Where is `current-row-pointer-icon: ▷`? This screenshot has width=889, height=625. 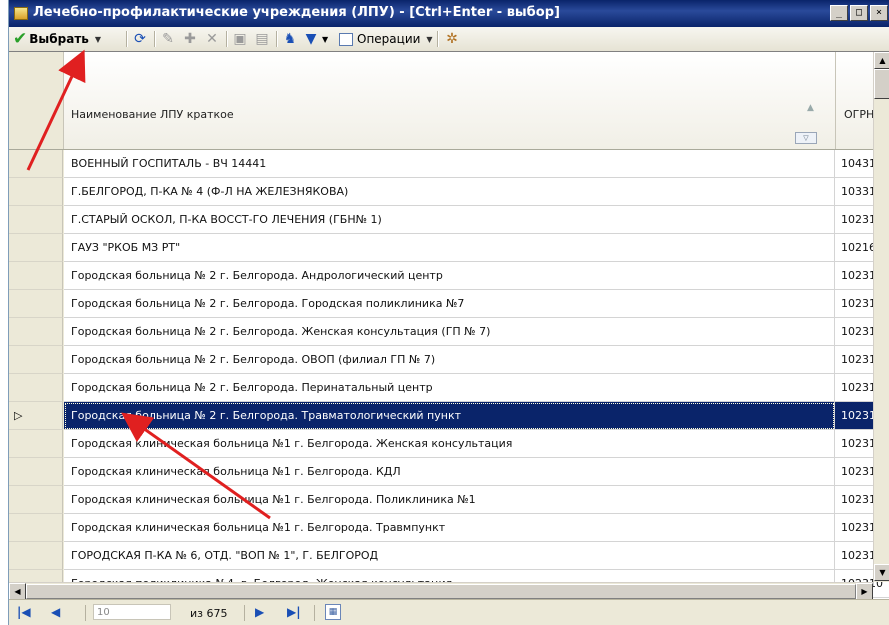 current-row-pointer-icon: ▷ is located at coordinates (18, 415).